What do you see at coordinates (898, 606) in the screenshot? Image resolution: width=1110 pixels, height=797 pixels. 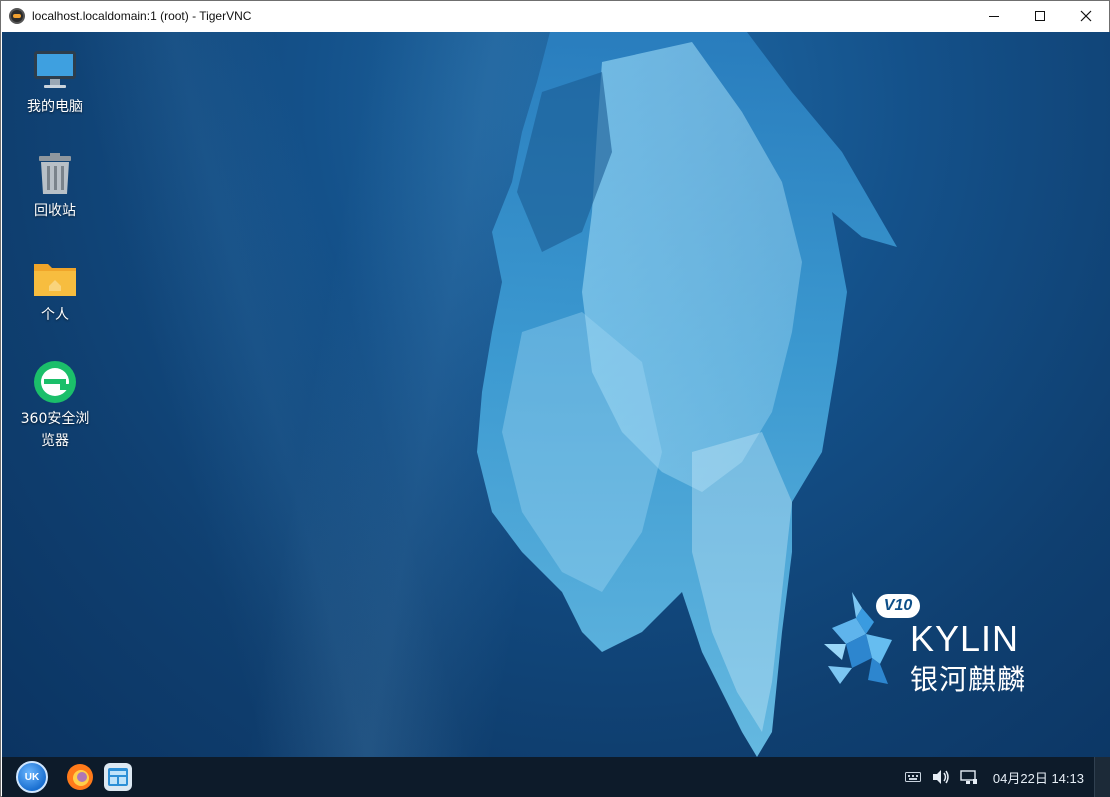 I see `version-badge: V10` at bounding box center [898, 606].